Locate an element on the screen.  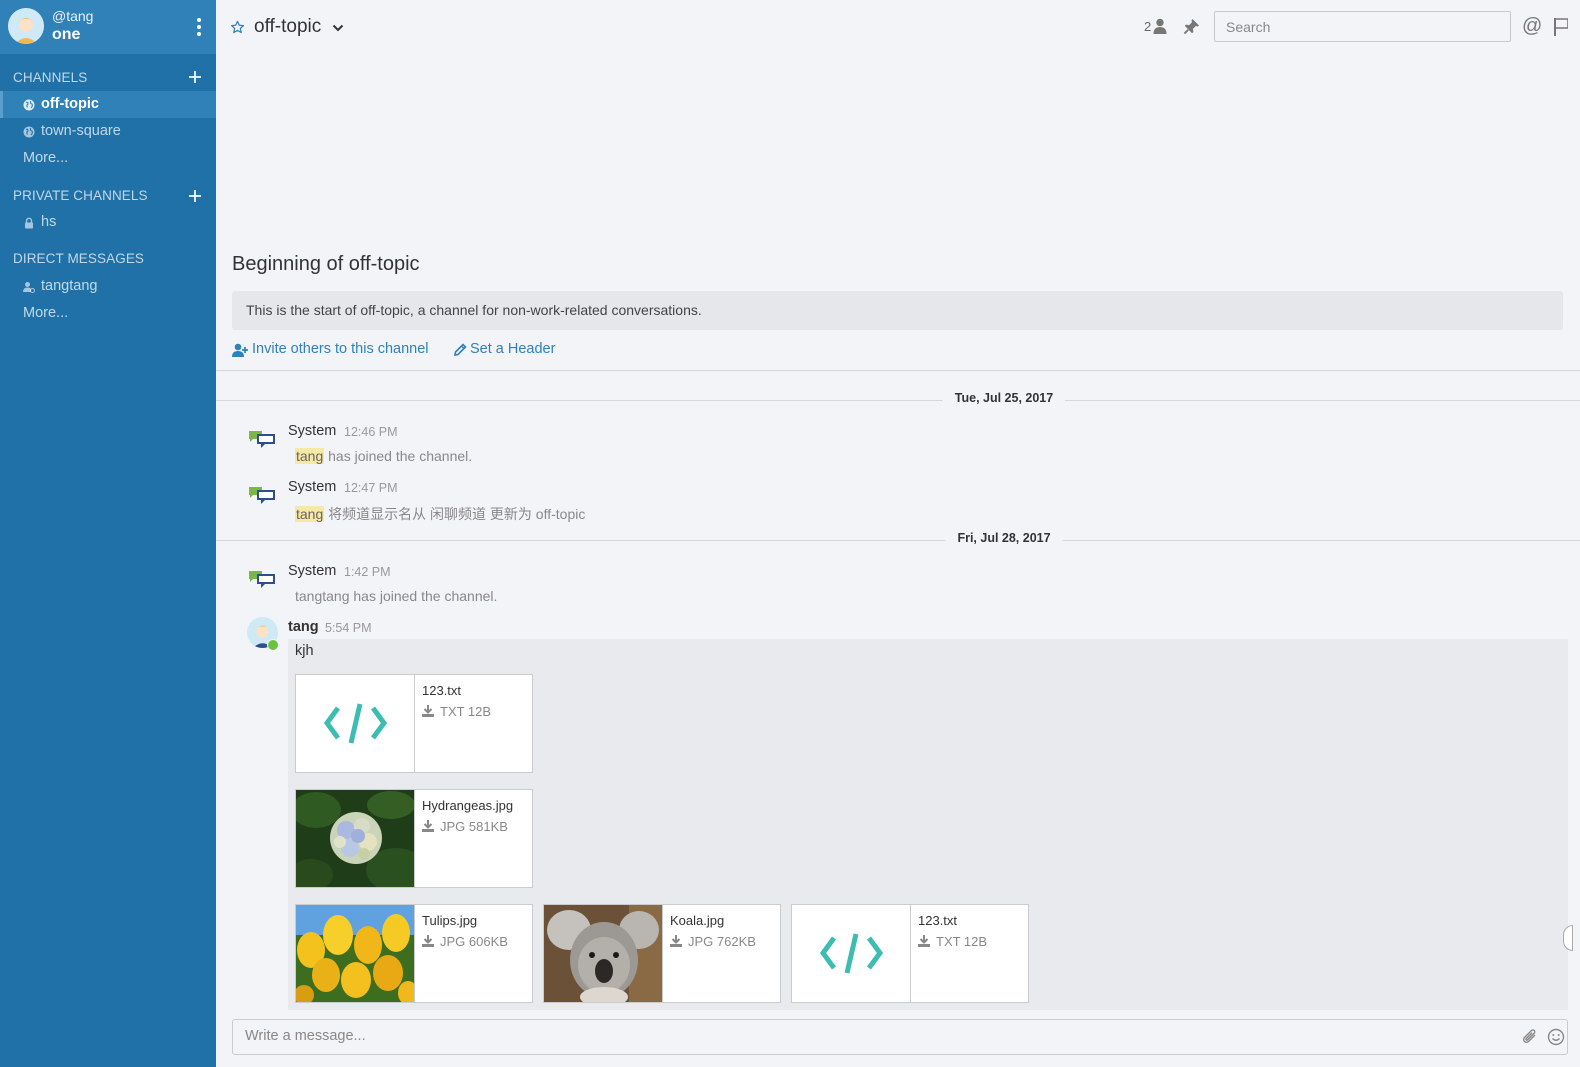
file-name: Koala.jpg is located at coordinates (697, 920).